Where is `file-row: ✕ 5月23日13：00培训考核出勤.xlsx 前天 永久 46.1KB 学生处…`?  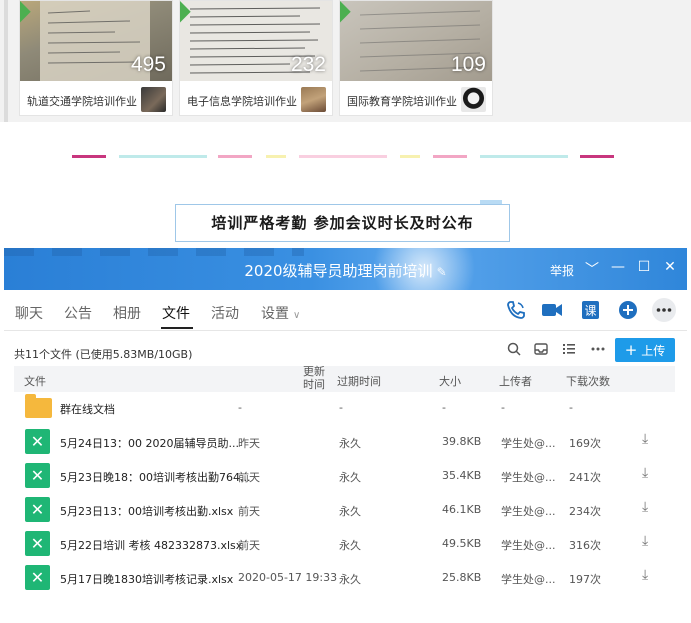 file-row: ✕ 5月23日13：00培训考核出勤.xlsx 前天 永久 46.1KB 学生处… is located at coordinates (344, 510).